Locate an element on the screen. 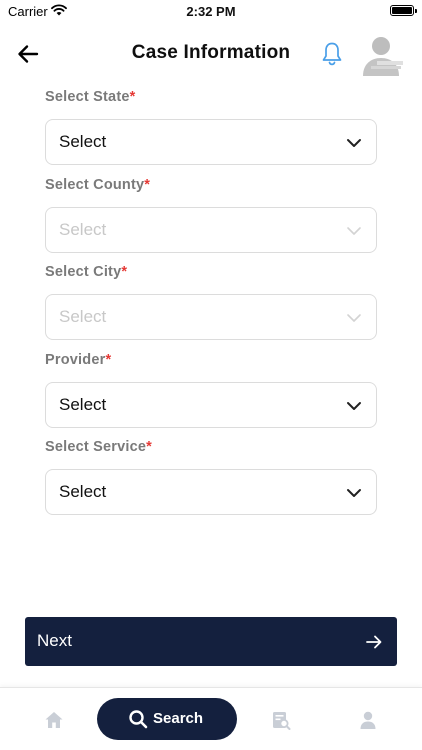  service-label: Select Service* is located at coordinates (98, 447).